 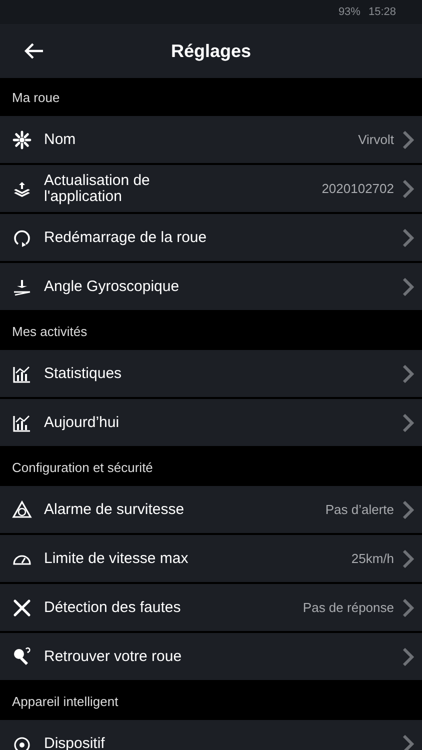 What do you see at coordinates (50, 331) in the screenshot?
I see `section-heading: Mes activités` at bounding box center [50, 331].